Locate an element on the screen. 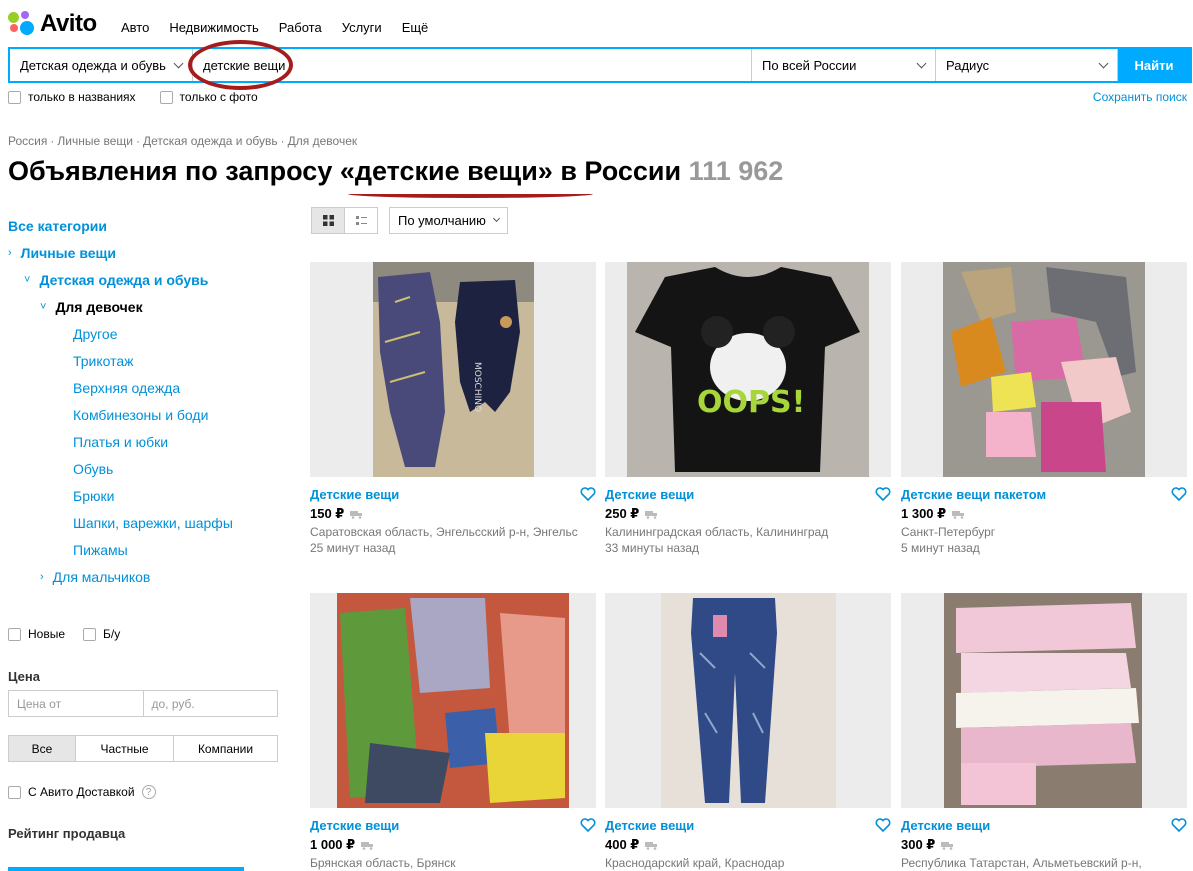  category-boys: › Для мальчиков is located at coordinates (95, 577).